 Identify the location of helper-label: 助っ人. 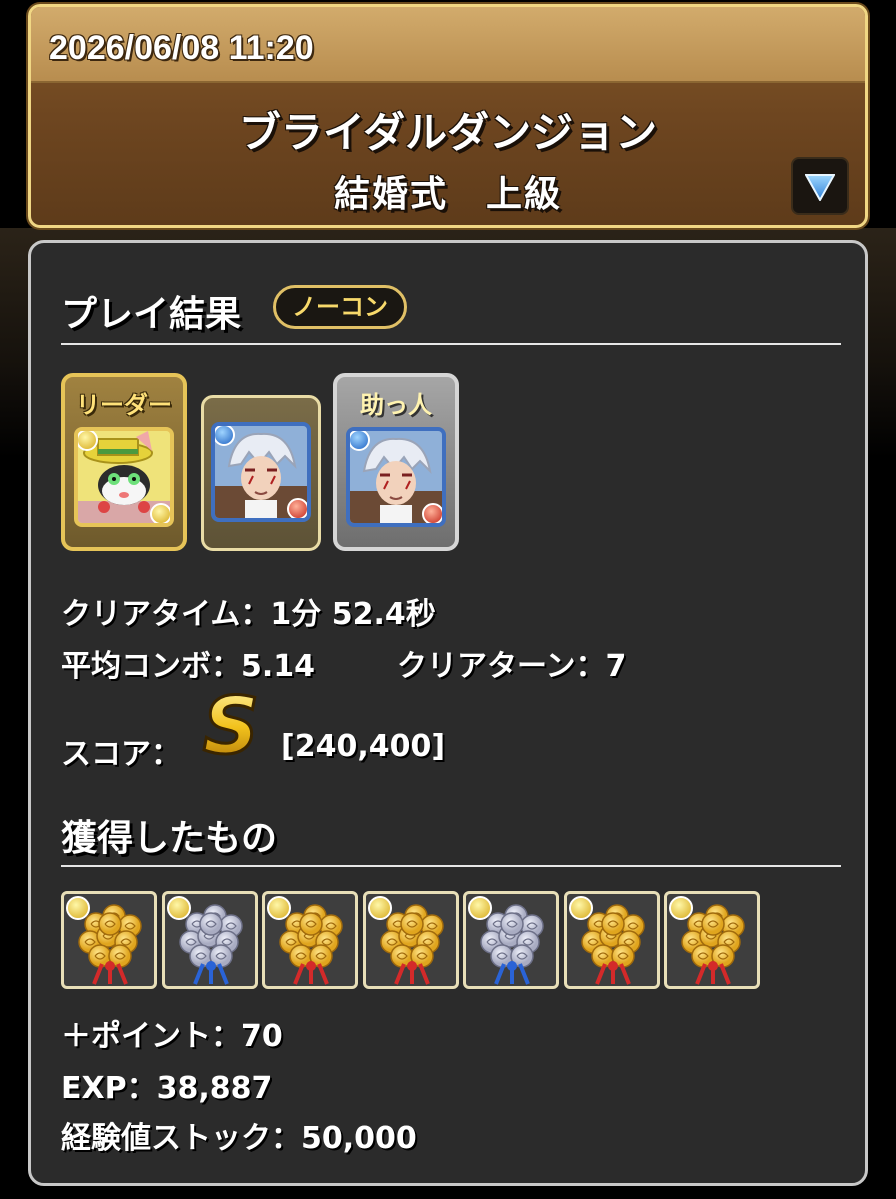
(396, 405).